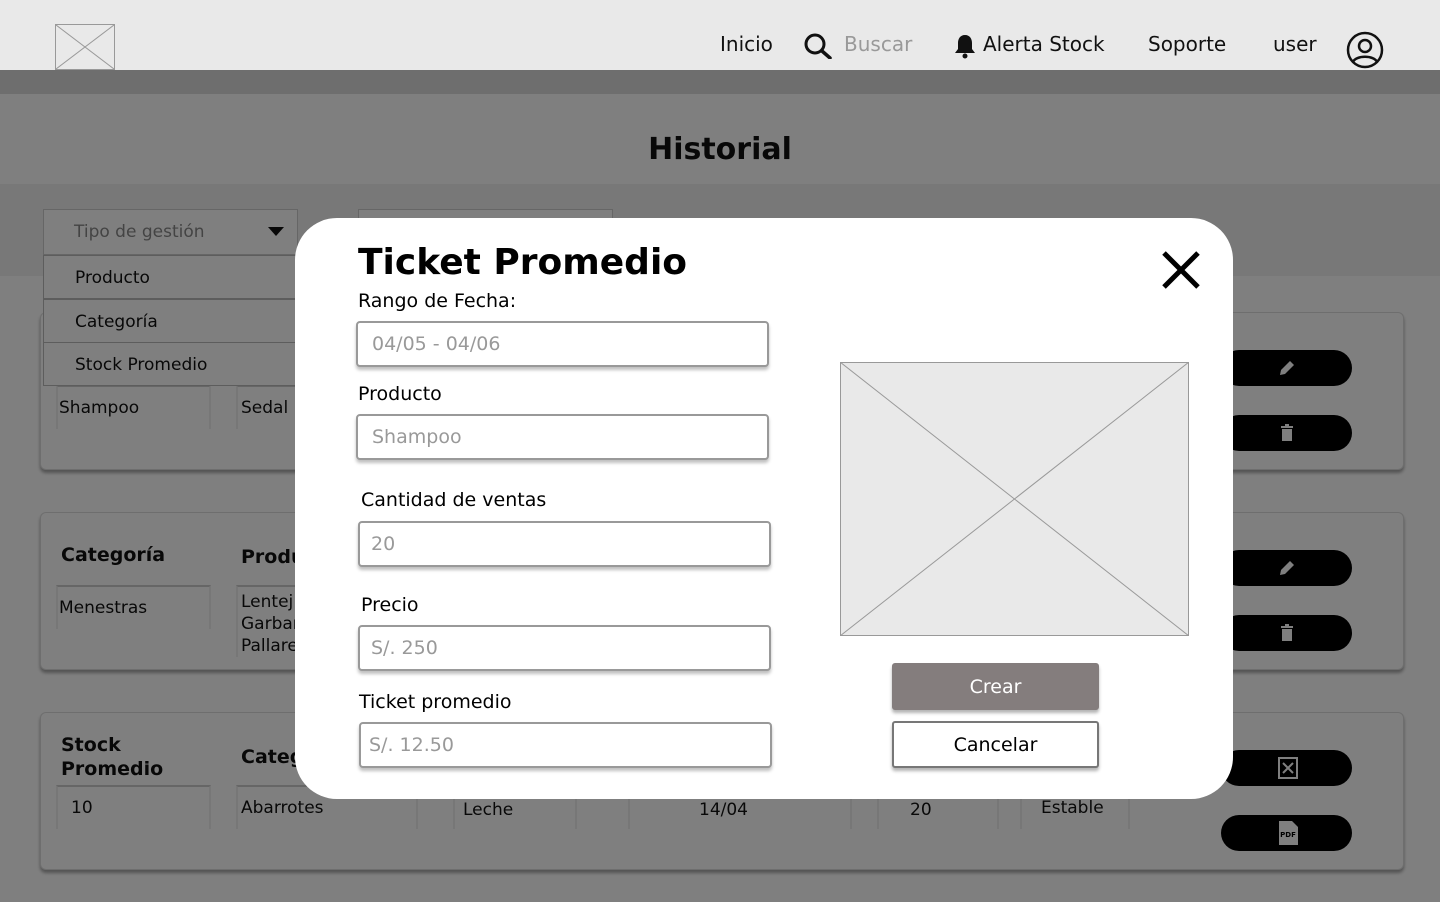  I want to click on app-header: Inicio Buscar Alerta Stock Soporte user, so click(720, 35).